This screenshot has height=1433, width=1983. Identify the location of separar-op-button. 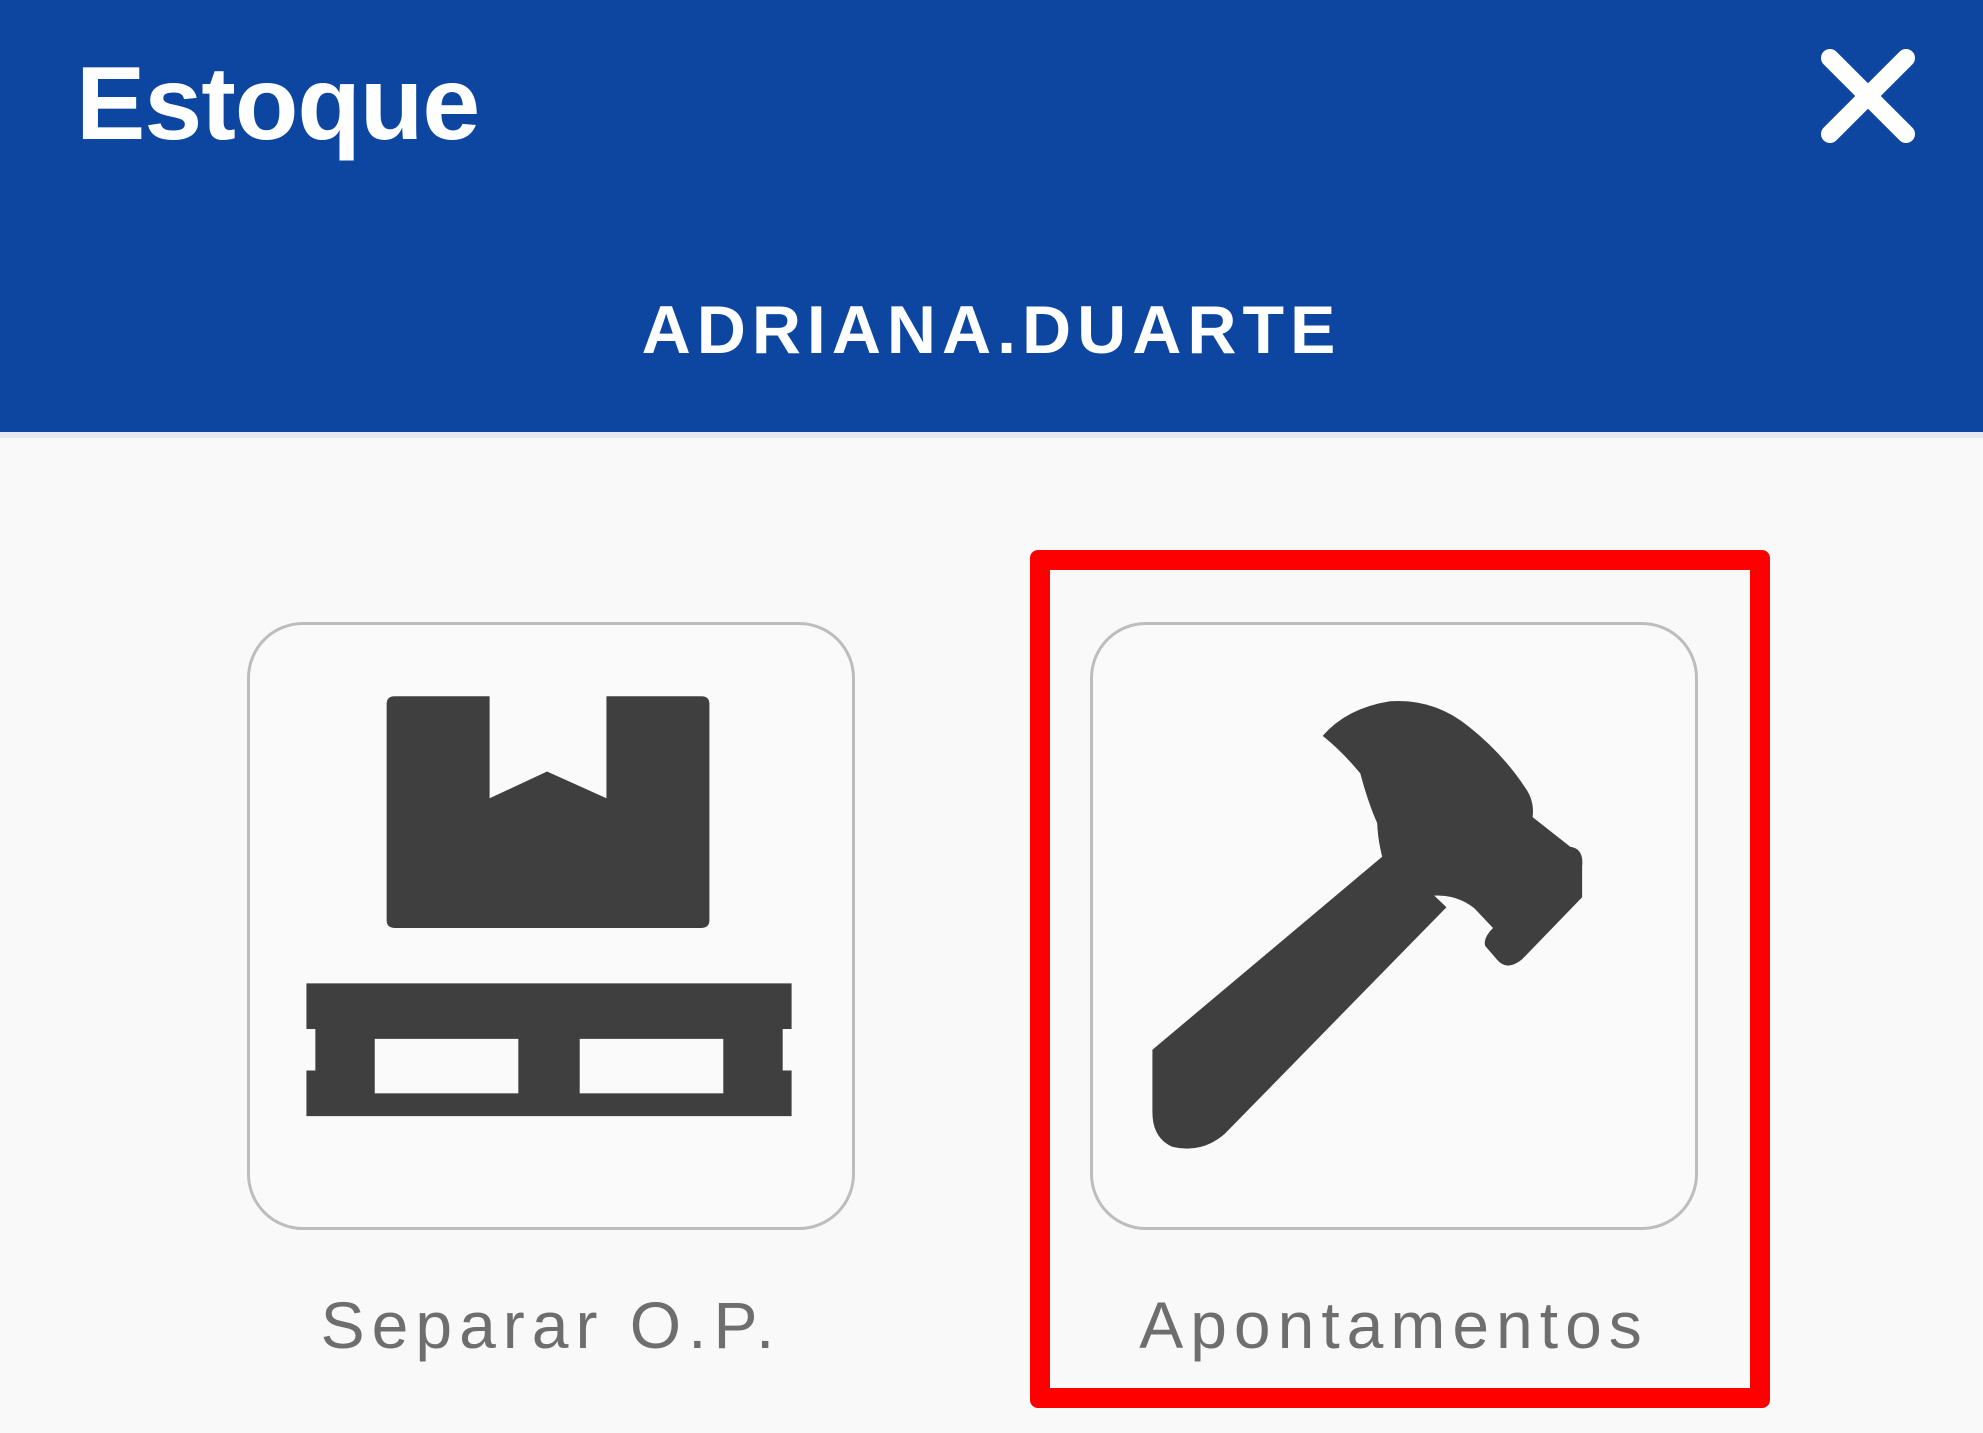
(551, 926).